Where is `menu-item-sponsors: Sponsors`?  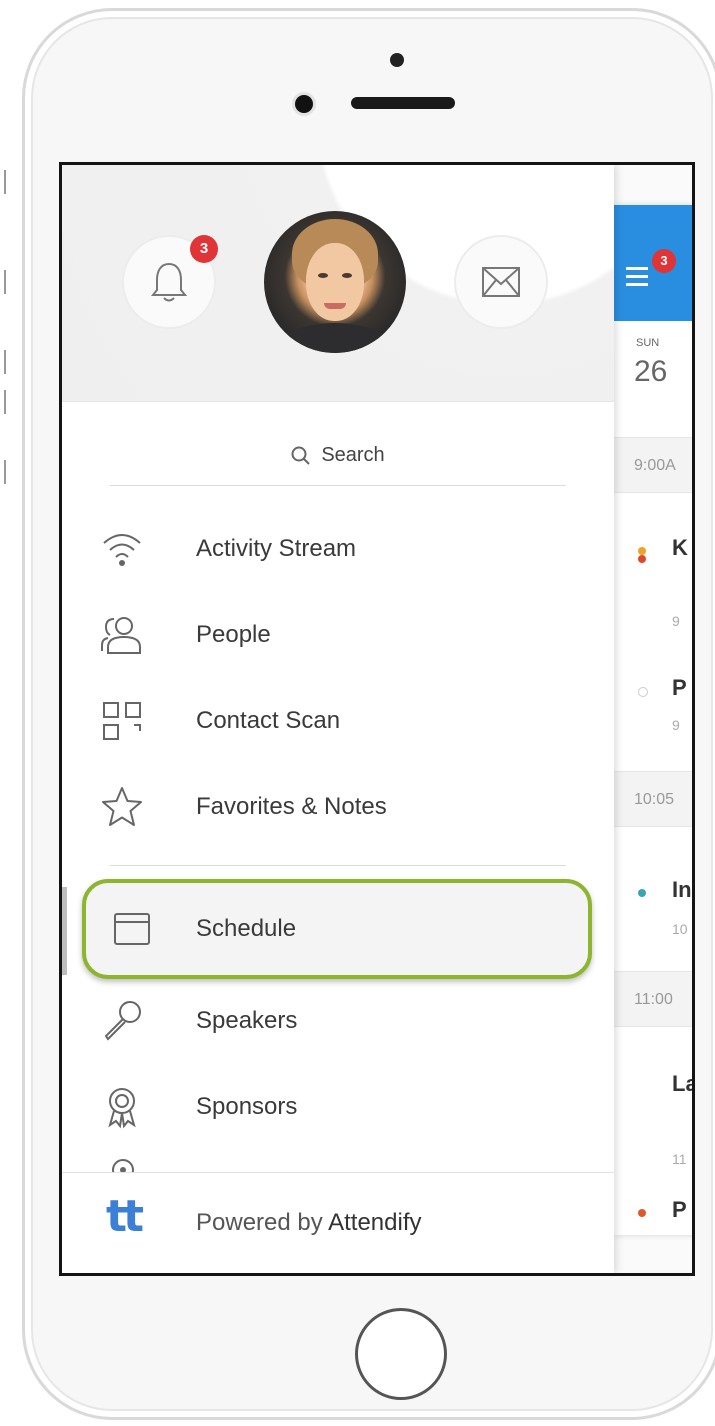
menu-item-sponsors: Sponsors is located at coordinates (338, 1107).